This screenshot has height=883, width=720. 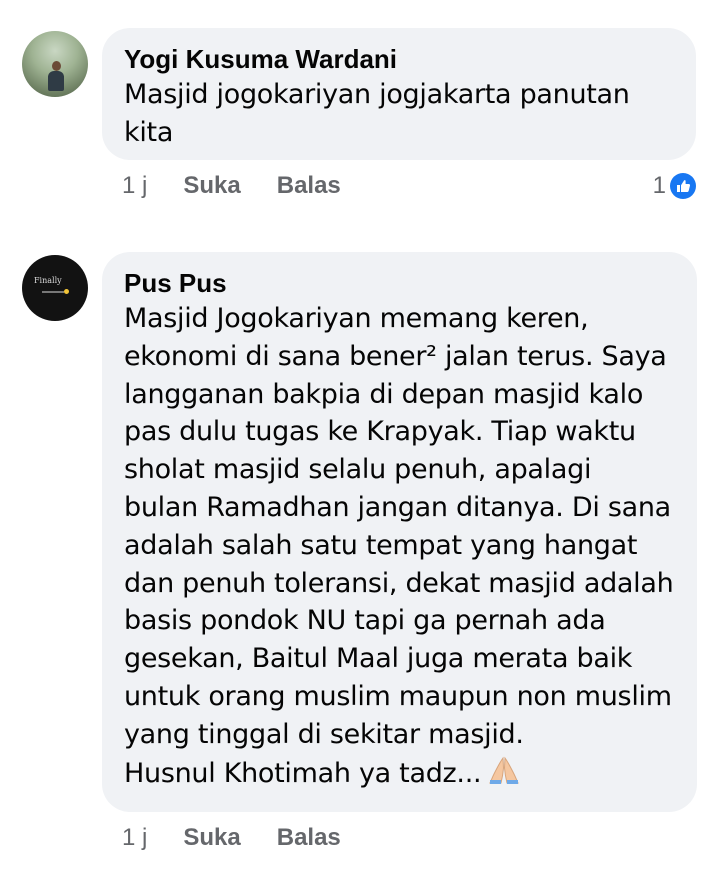 I want to click on comment-author: Pus Pus, so click(x=399, y=283).